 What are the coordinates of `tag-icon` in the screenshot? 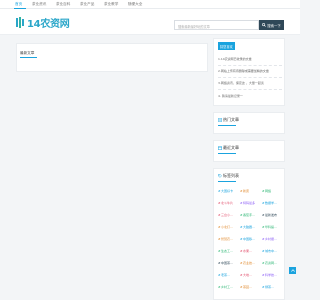 It's located at (220, 176).